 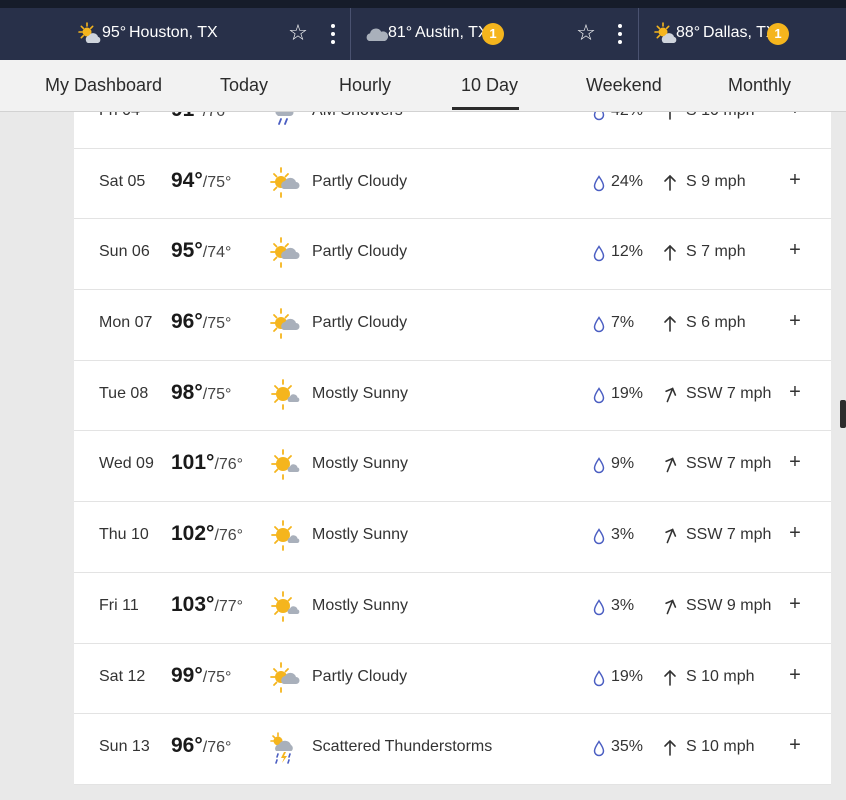 What do you see at coordinates (285, 748) in the screenshot?
I see `thunderstorm-icon` at bounding box center [285, 748].